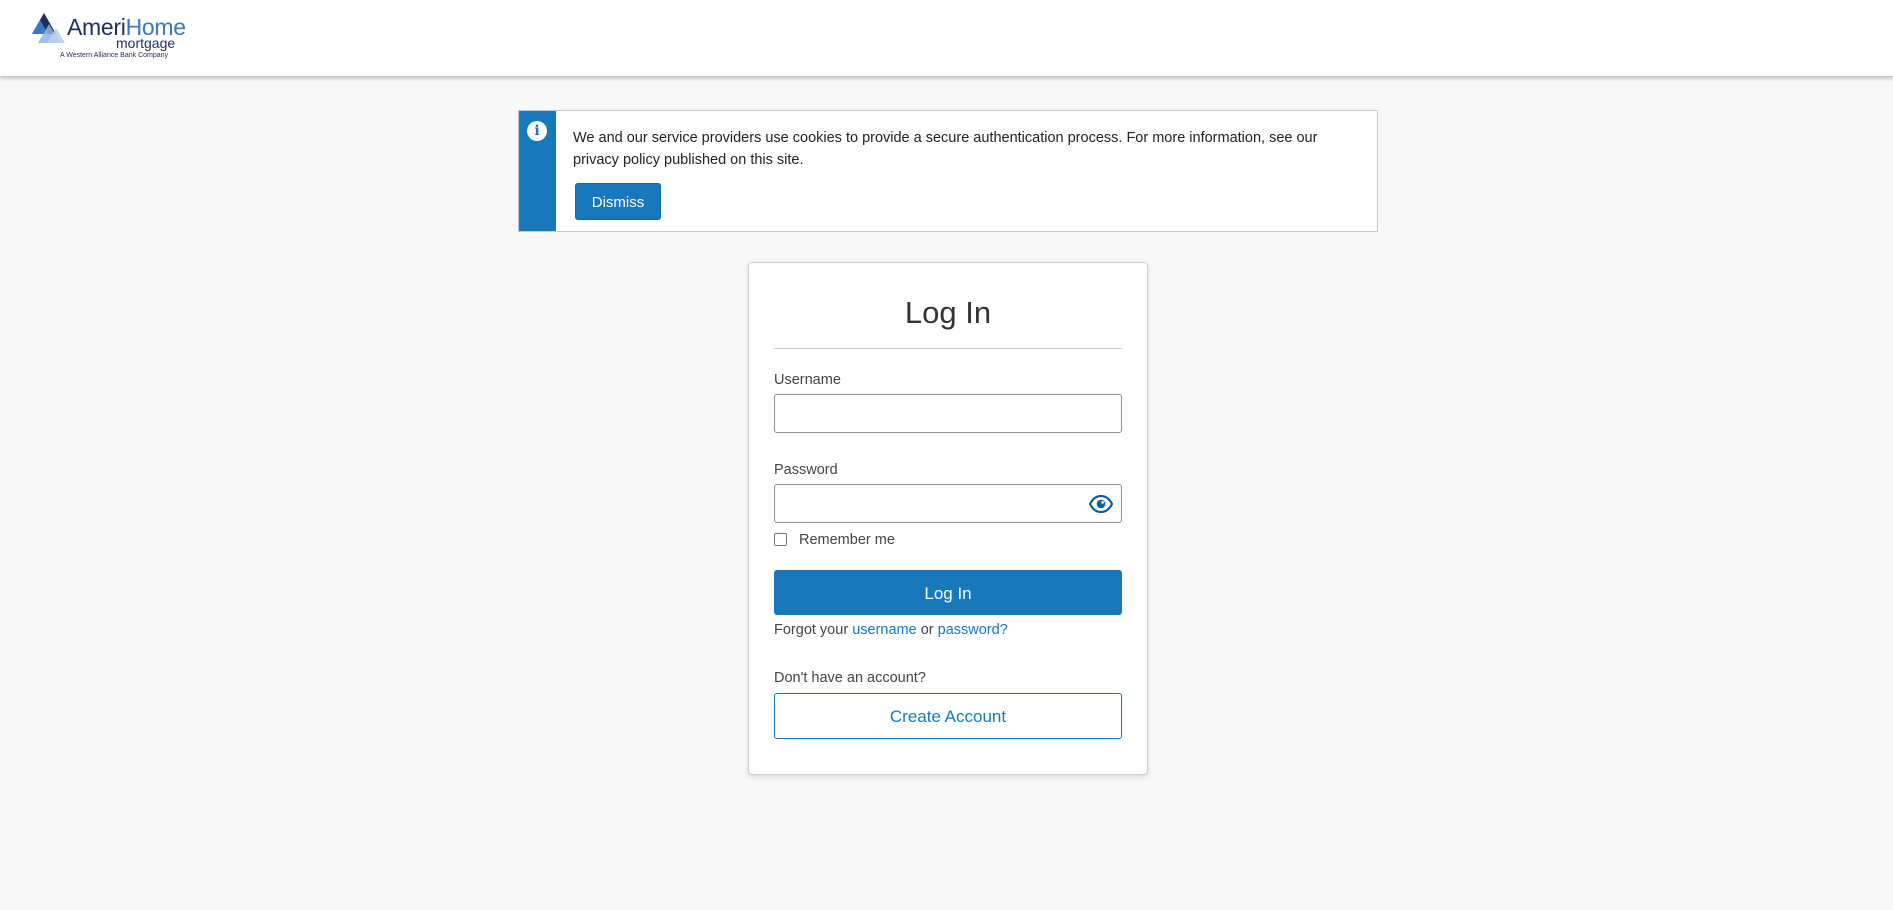  What do you see at coordinates (1101, 504) in the screenshot?
I see `eye-icon` at bounding box center [1101, 504].